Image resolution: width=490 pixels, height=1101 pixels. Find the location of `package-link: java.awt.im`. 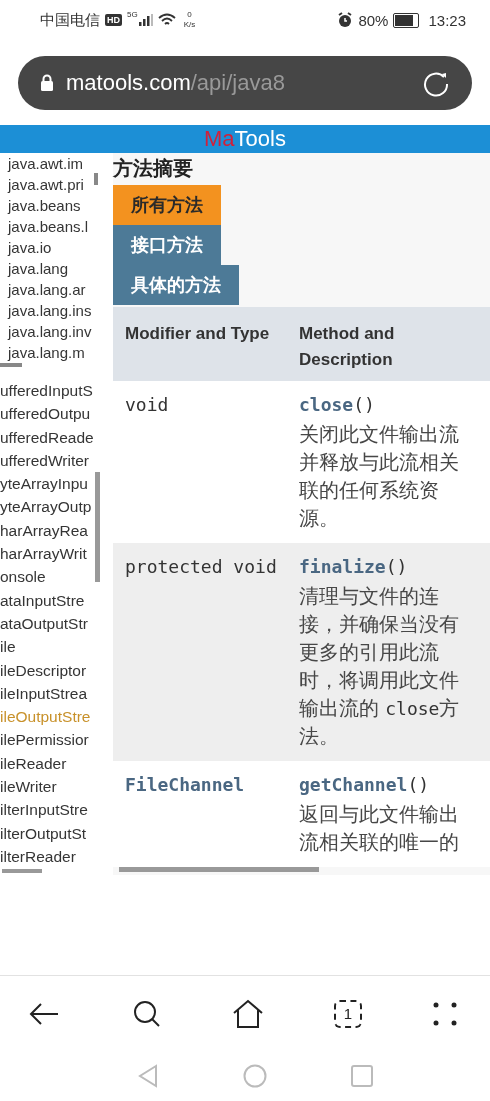

package-link: java.awt.im is located at coordinates (56, 163).